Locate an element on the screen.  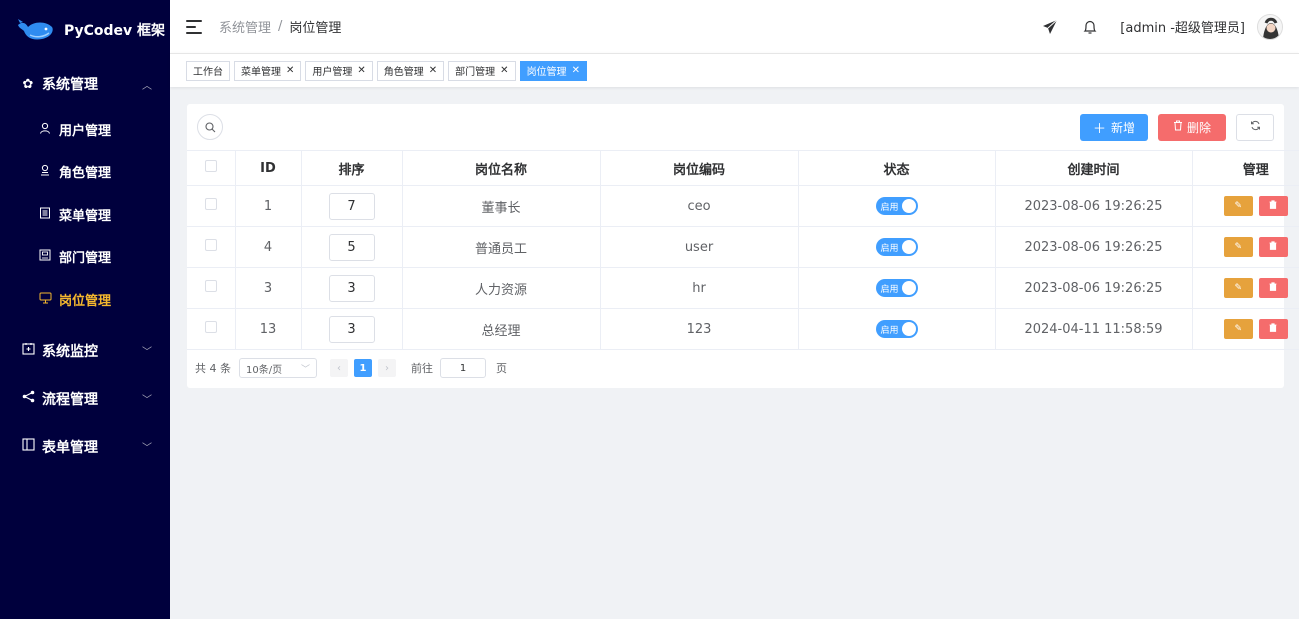
cell-id: 13 is located at coordinates (268, 329).